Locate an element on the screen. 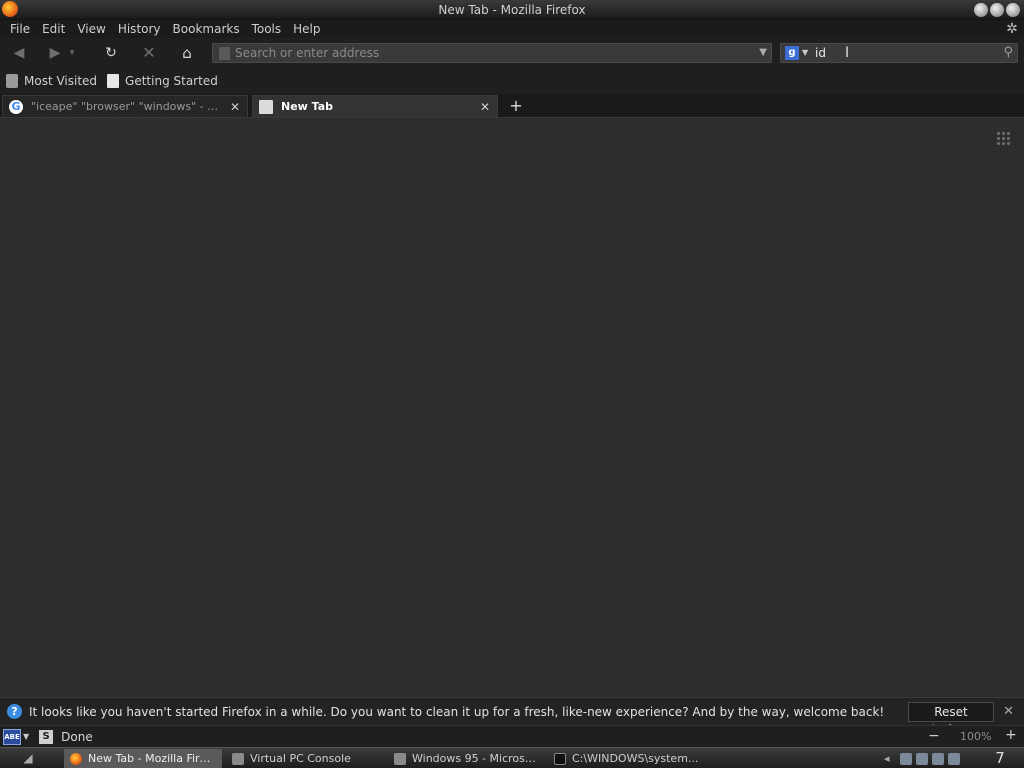  window-controls is located at coordinates (997, 10).